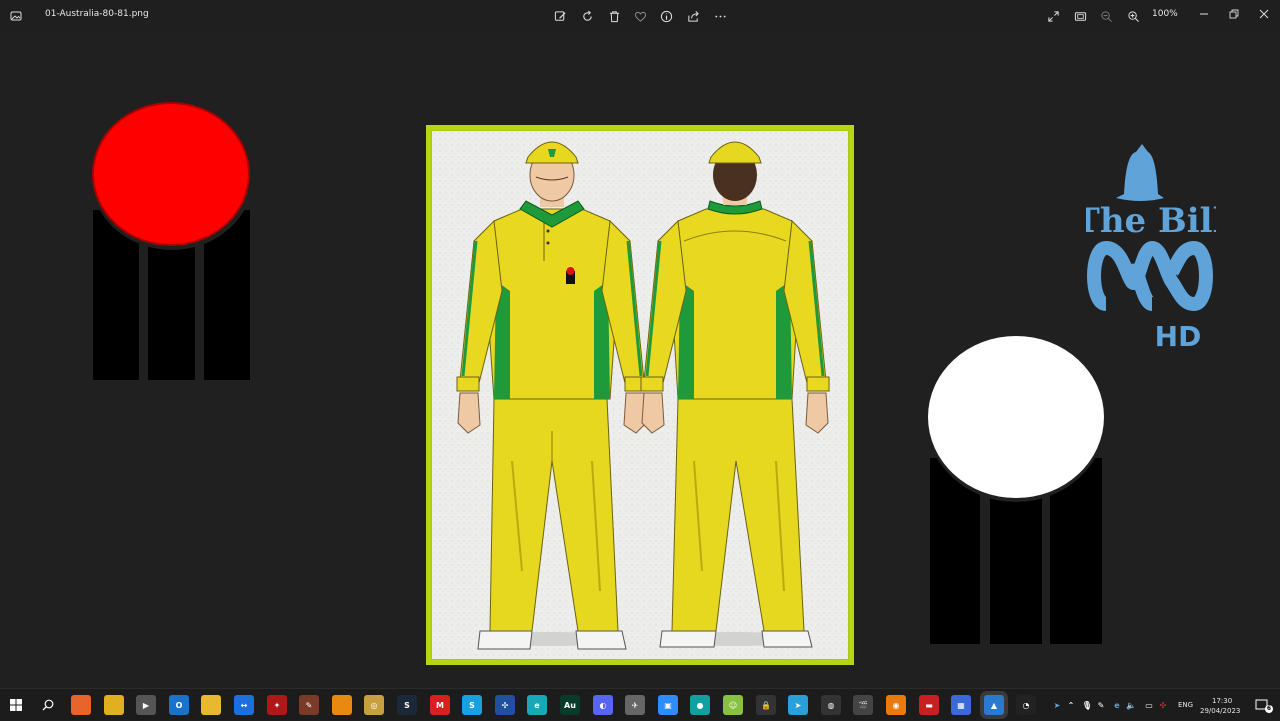 This screenshot has height=721, width=1280. I want to click on telegram-icon: ➤, so click(798, 705).